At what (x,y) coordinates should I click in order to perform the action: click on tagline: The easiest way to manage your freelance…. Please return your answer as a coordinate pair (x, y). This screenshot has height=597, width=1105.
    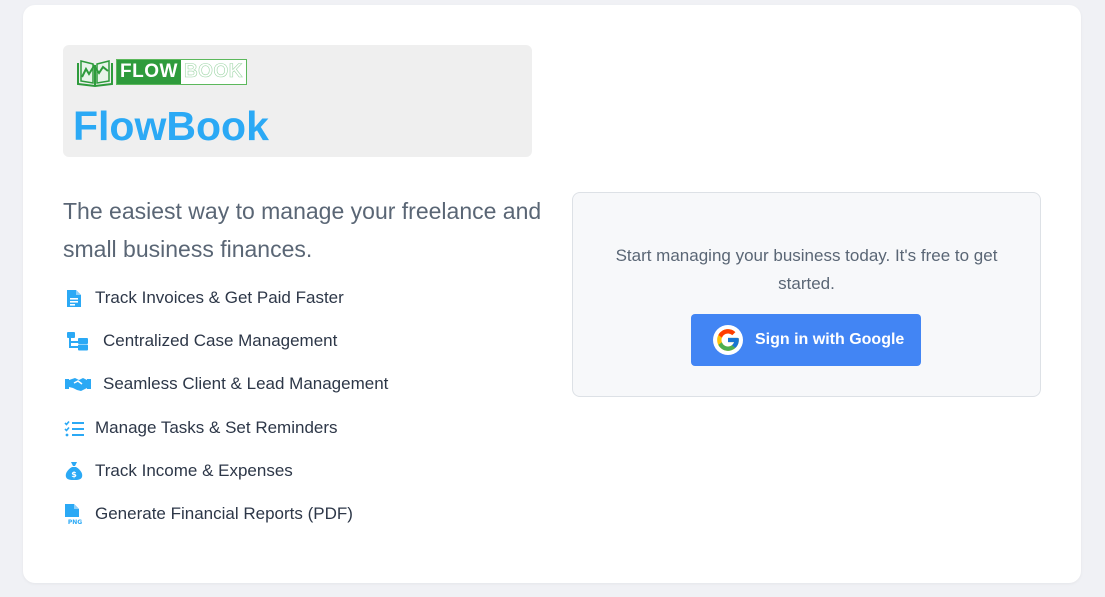
    Looking at the image, I should click on (302, 230).